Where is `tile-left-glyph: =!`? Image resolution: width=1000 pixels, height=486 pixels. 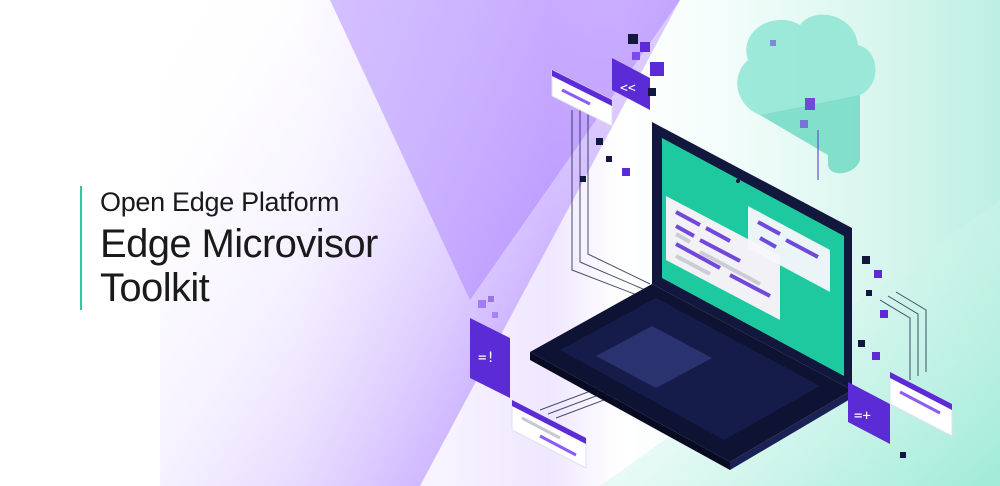 tile-left-glyph: =! is located at coordinates (486, 358).